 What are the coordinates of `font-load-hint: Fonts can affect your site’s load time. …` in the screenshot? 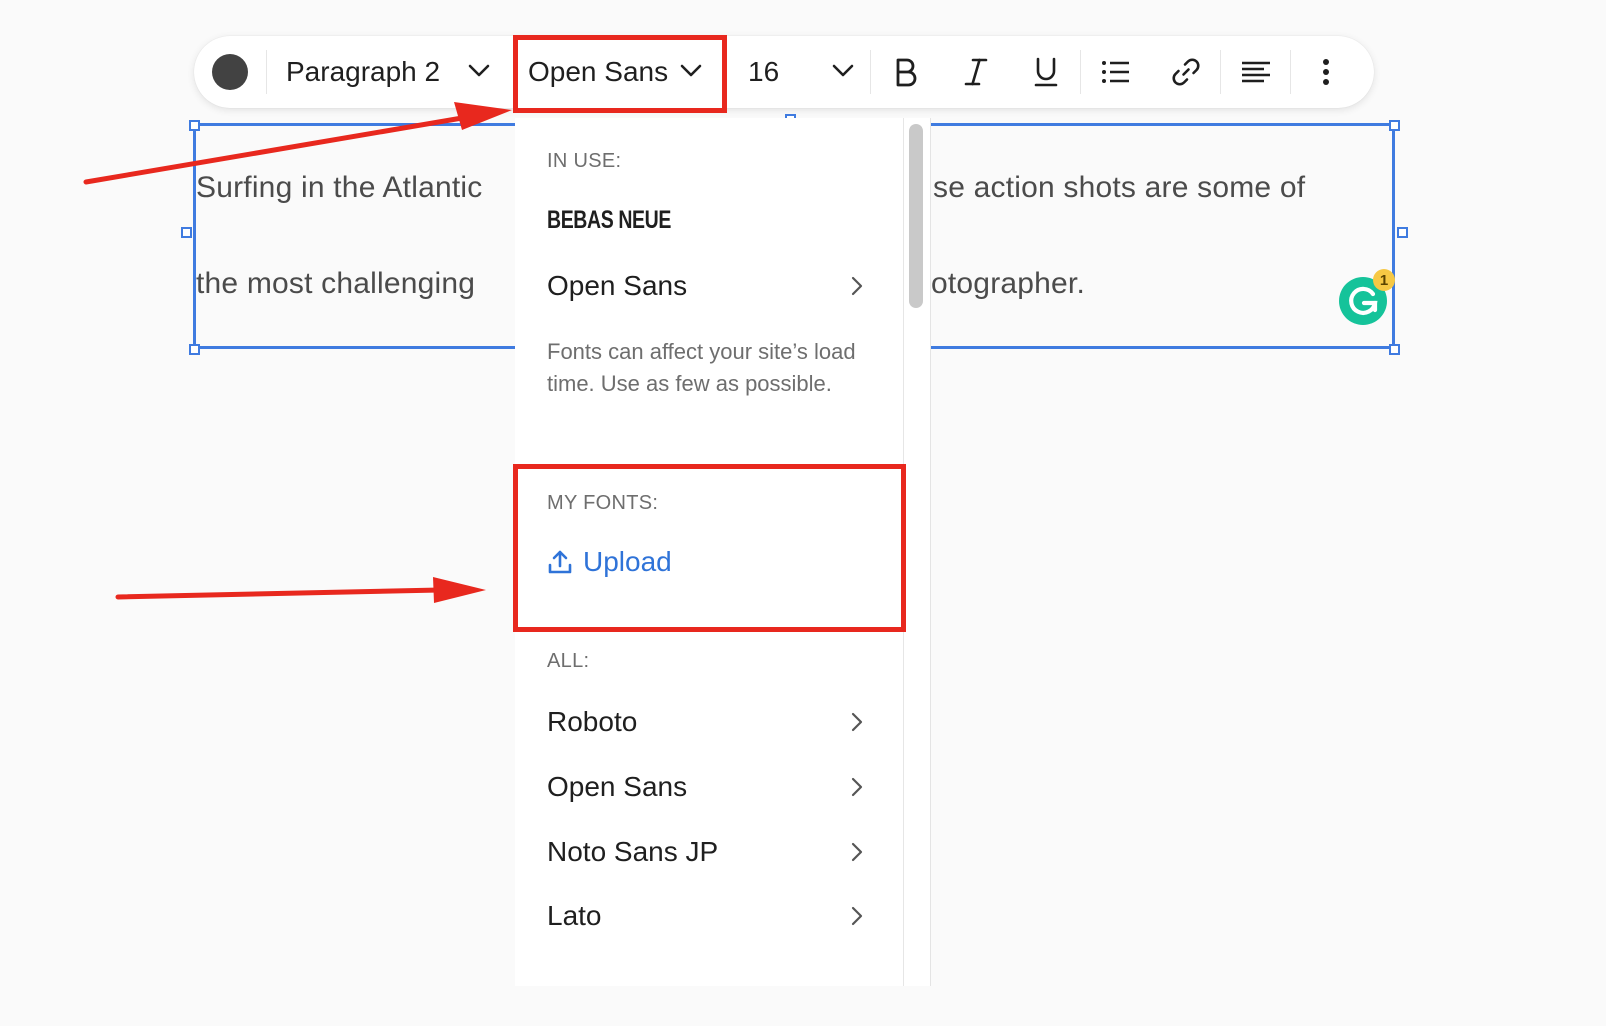 It's located at (701, 367).